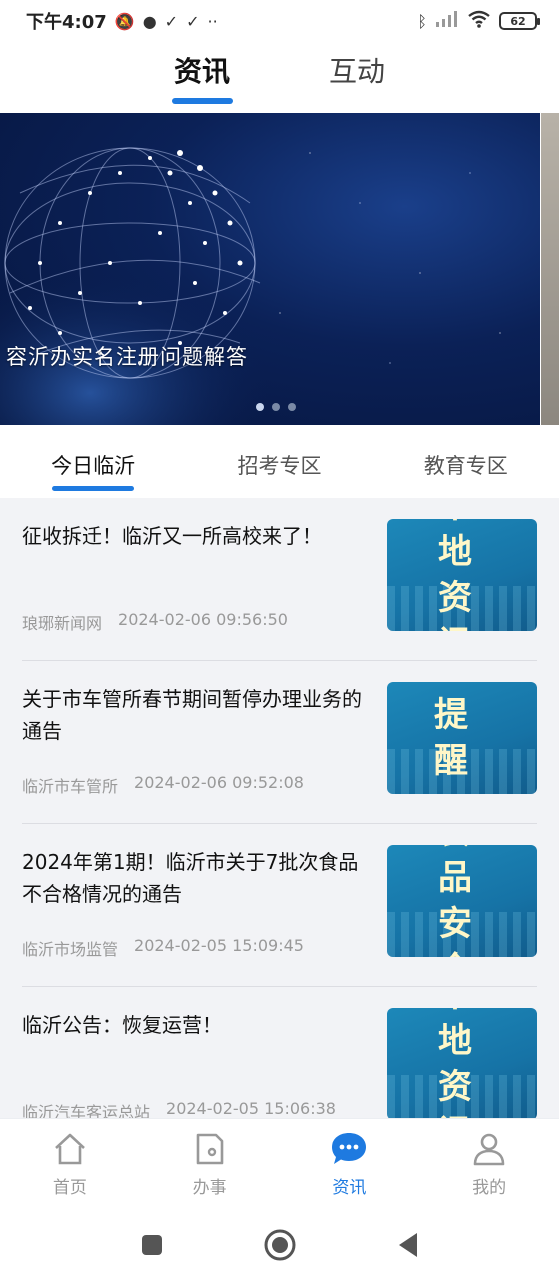 The width and height of the screenshot is (559, 1280). I want to click on nav-profile: 我的, so click(489, 1164).